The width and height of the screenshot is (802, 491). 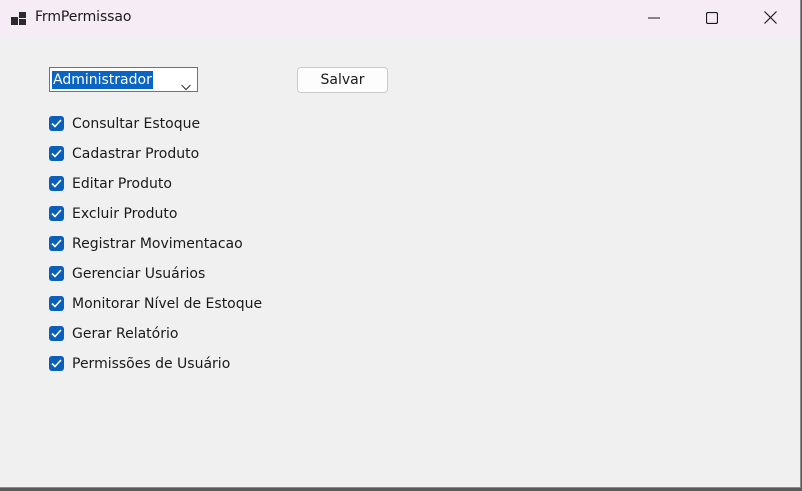 I want to click on minimize-icon, so click(x=654, y=18).